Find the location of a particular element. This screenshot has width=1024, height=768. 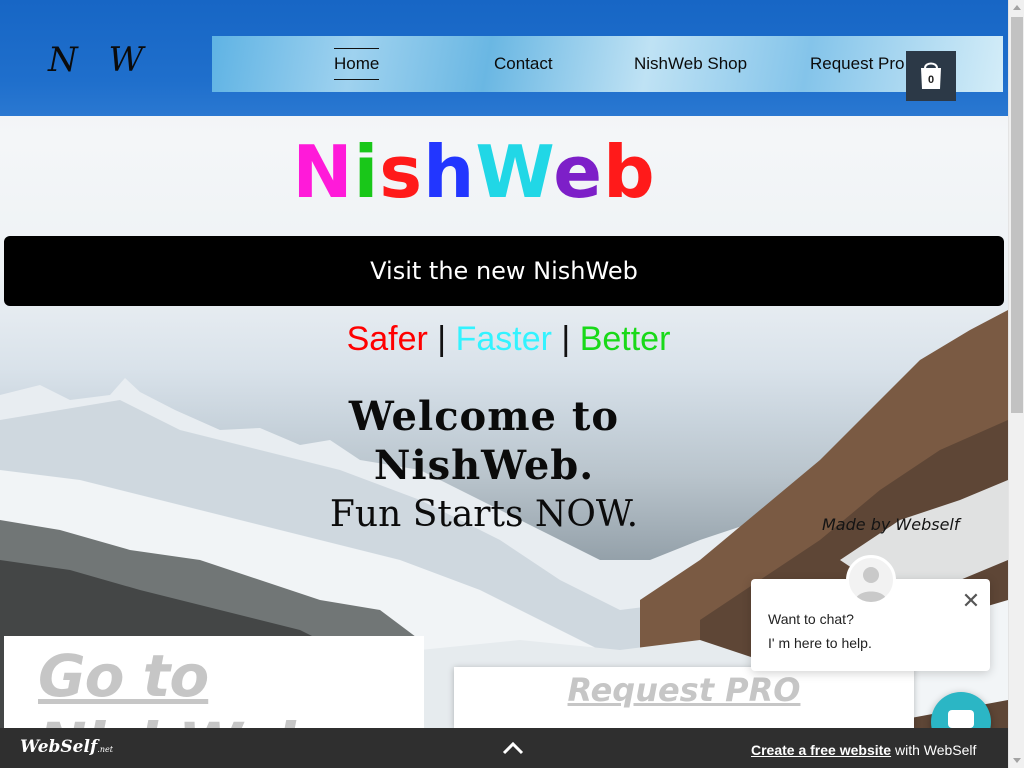

tagline: Safer | Faster | Better is located at coordinates (508, 339).